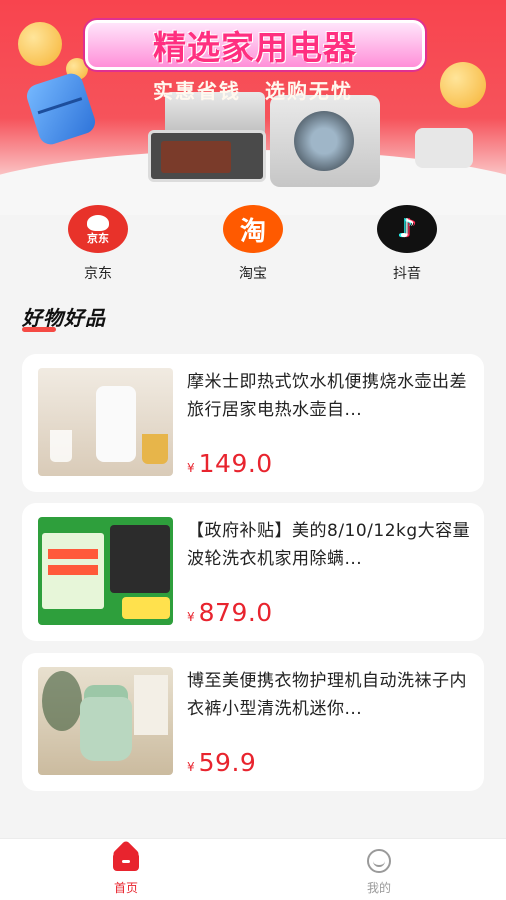 This screenshot has height=900, width=506. I want to click on product-card: 博至美便携衣物护理机自动洗袜子内衣裤小型清洗机迷你... ¥59.9, so click(253, 722).